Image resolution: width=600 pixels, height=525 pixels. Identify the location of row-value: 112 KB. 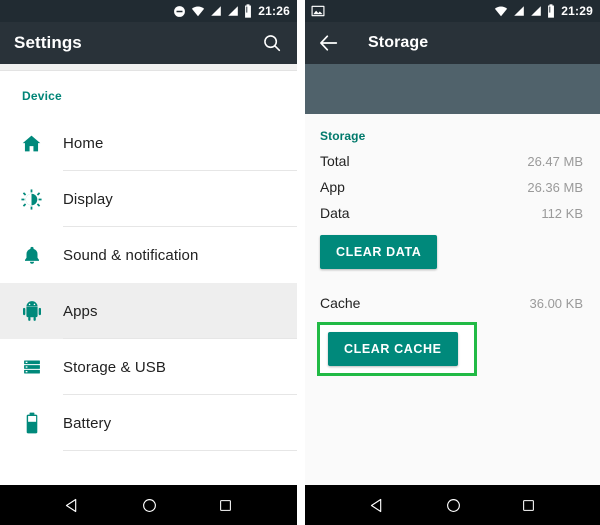
(562, 213).